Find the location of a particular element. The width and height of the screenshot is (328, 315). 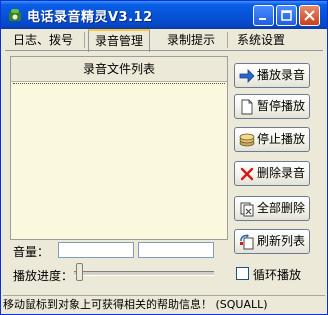

delete-all-button: 全部删除 is located at coordinates (272, 208).